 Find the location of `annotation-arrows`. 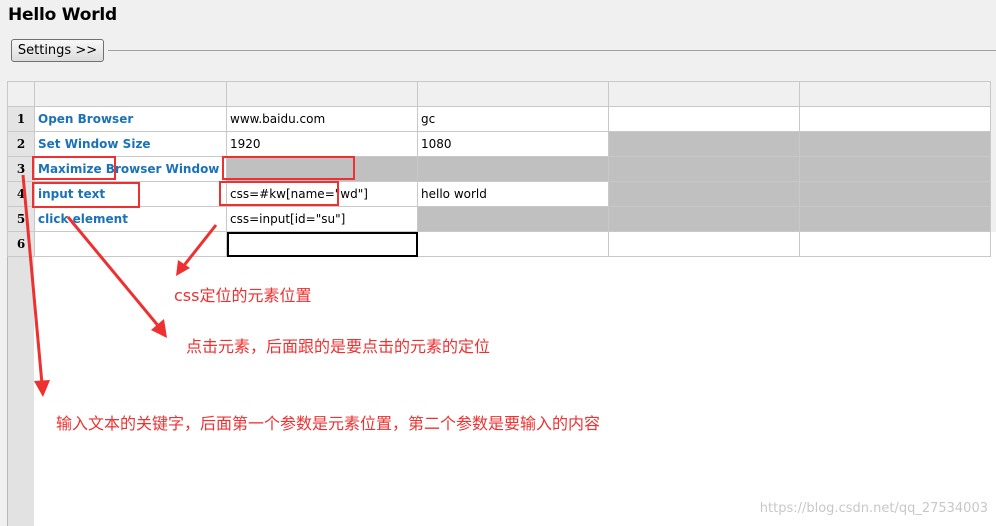

annotation-arrows is located at coordinates (119, 285).